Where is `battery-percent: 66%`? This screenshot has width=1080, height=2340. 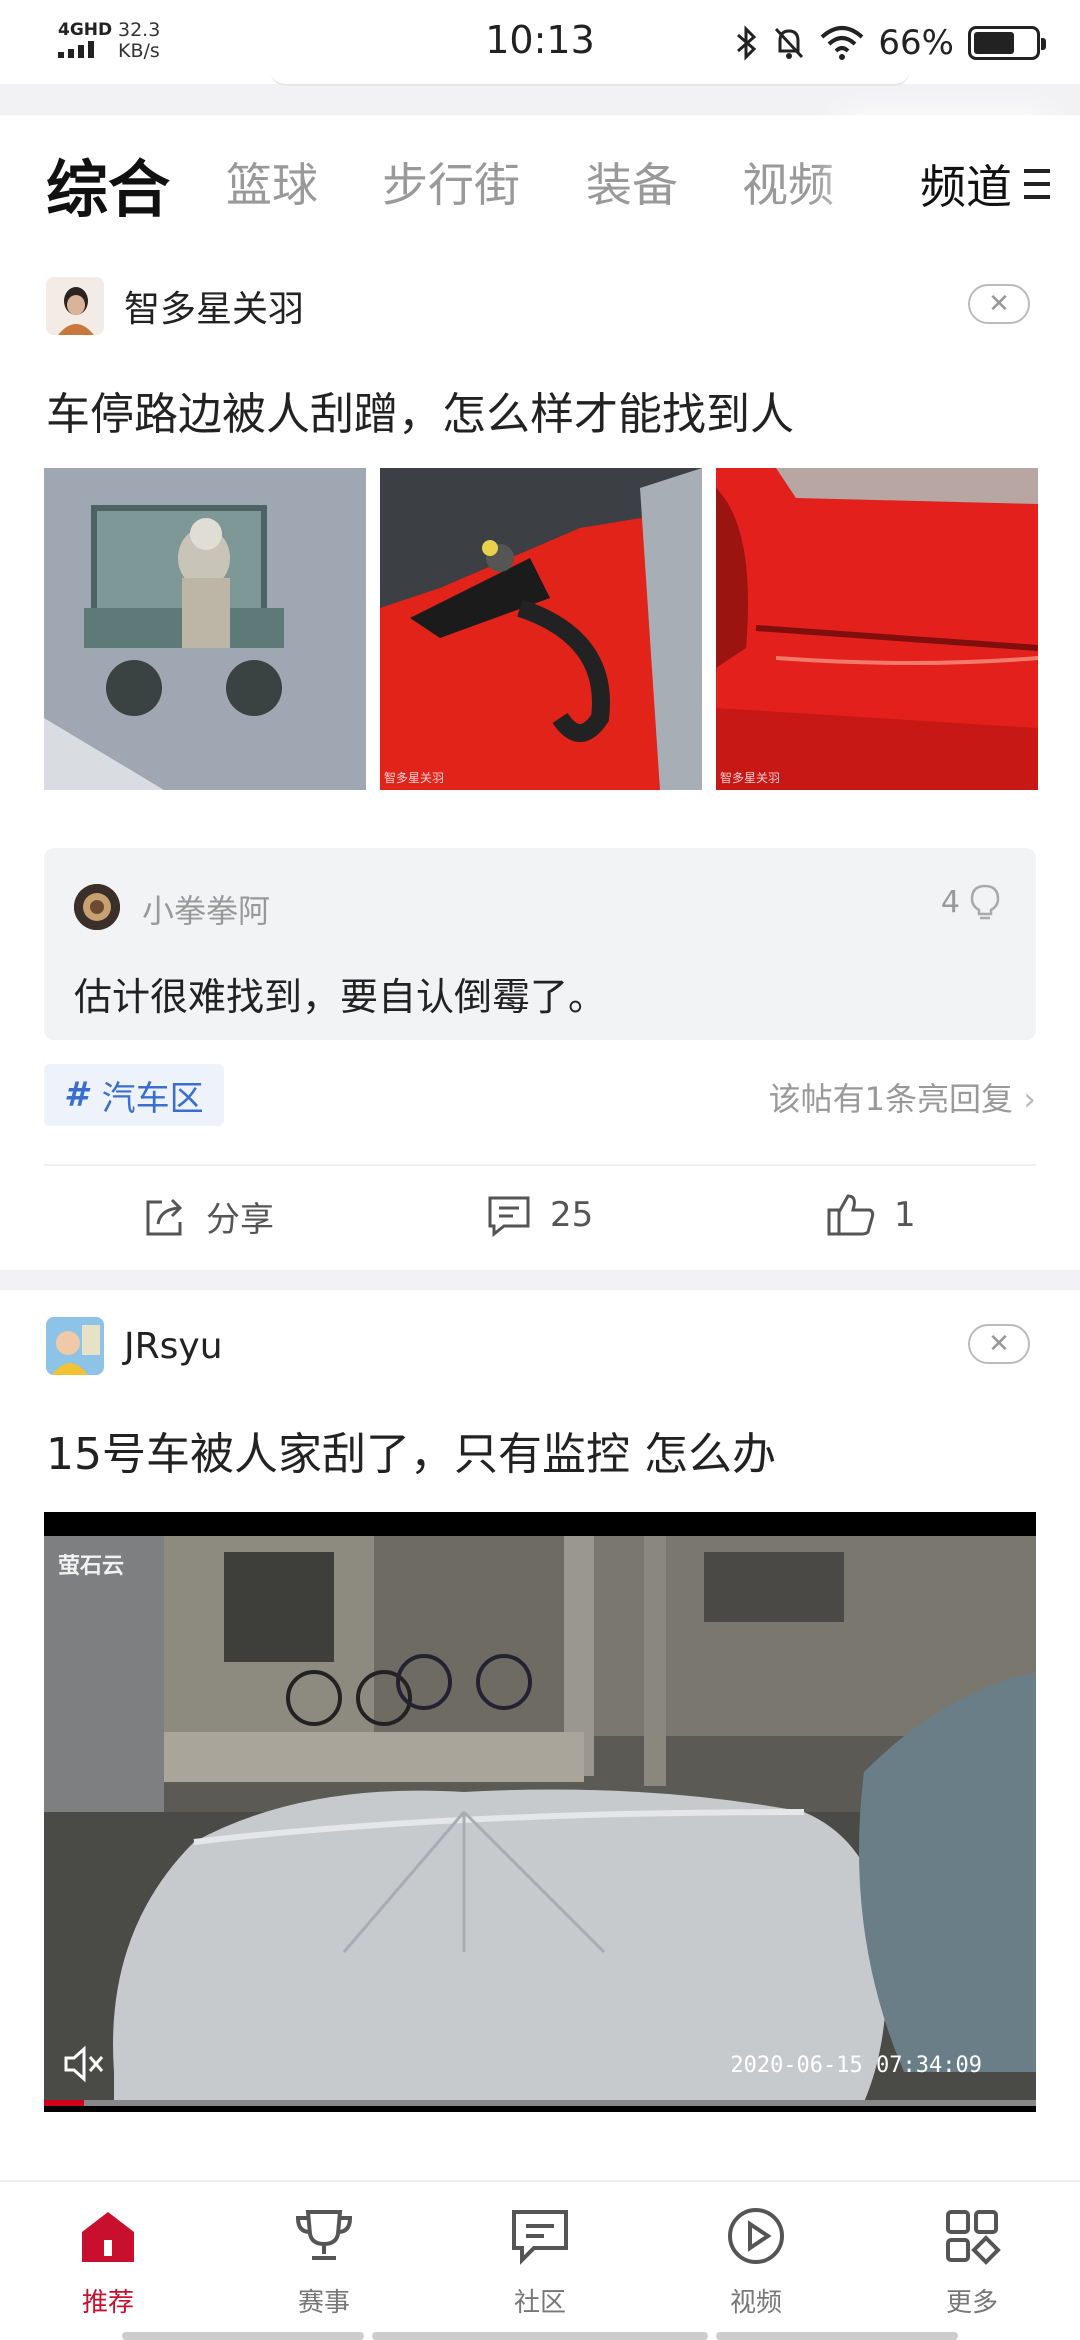
battery-percent: 66% is located at coordinates (916, 43).